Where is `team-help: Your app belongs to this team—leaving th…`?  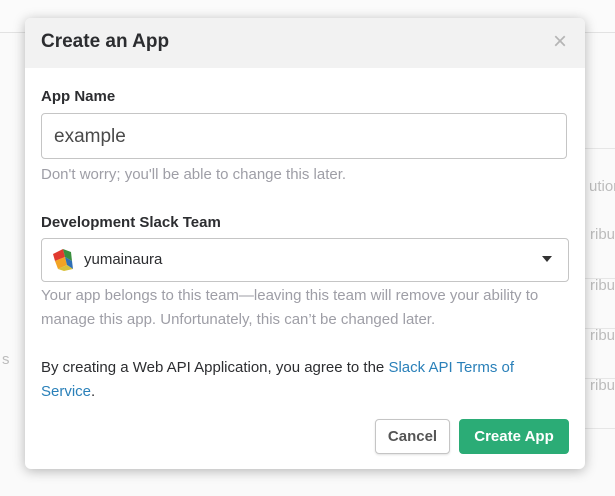 team-help: Your app belongs to this team—leaving th… is located at coordinates (290, 307).